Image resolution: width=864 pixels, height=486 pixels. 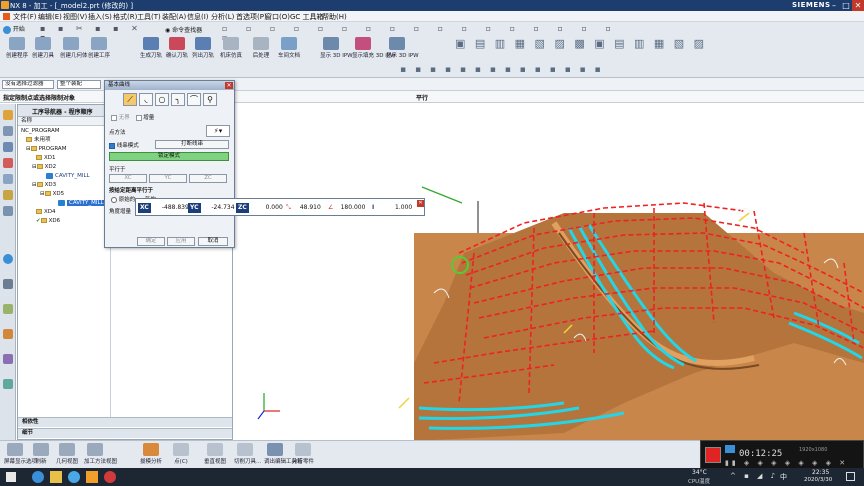 What do you see at coordinates (43, 48) in the screenshot?
I see `create-tool-button: 创建刀具` at bounding box center [43, 48].